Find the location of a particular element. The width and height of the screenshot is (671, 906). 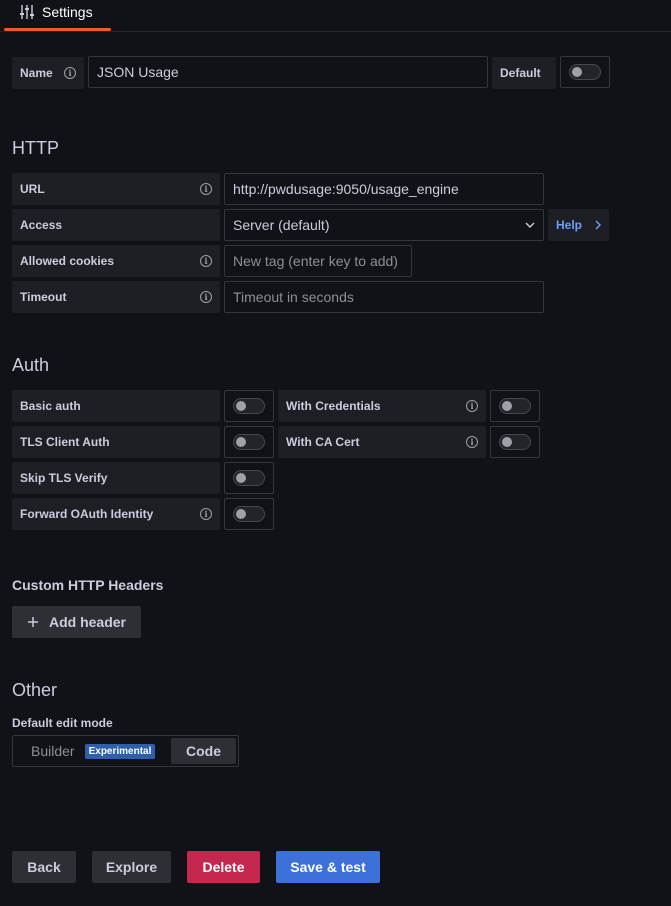

default-label: Default is located at coordinates (524, 73).